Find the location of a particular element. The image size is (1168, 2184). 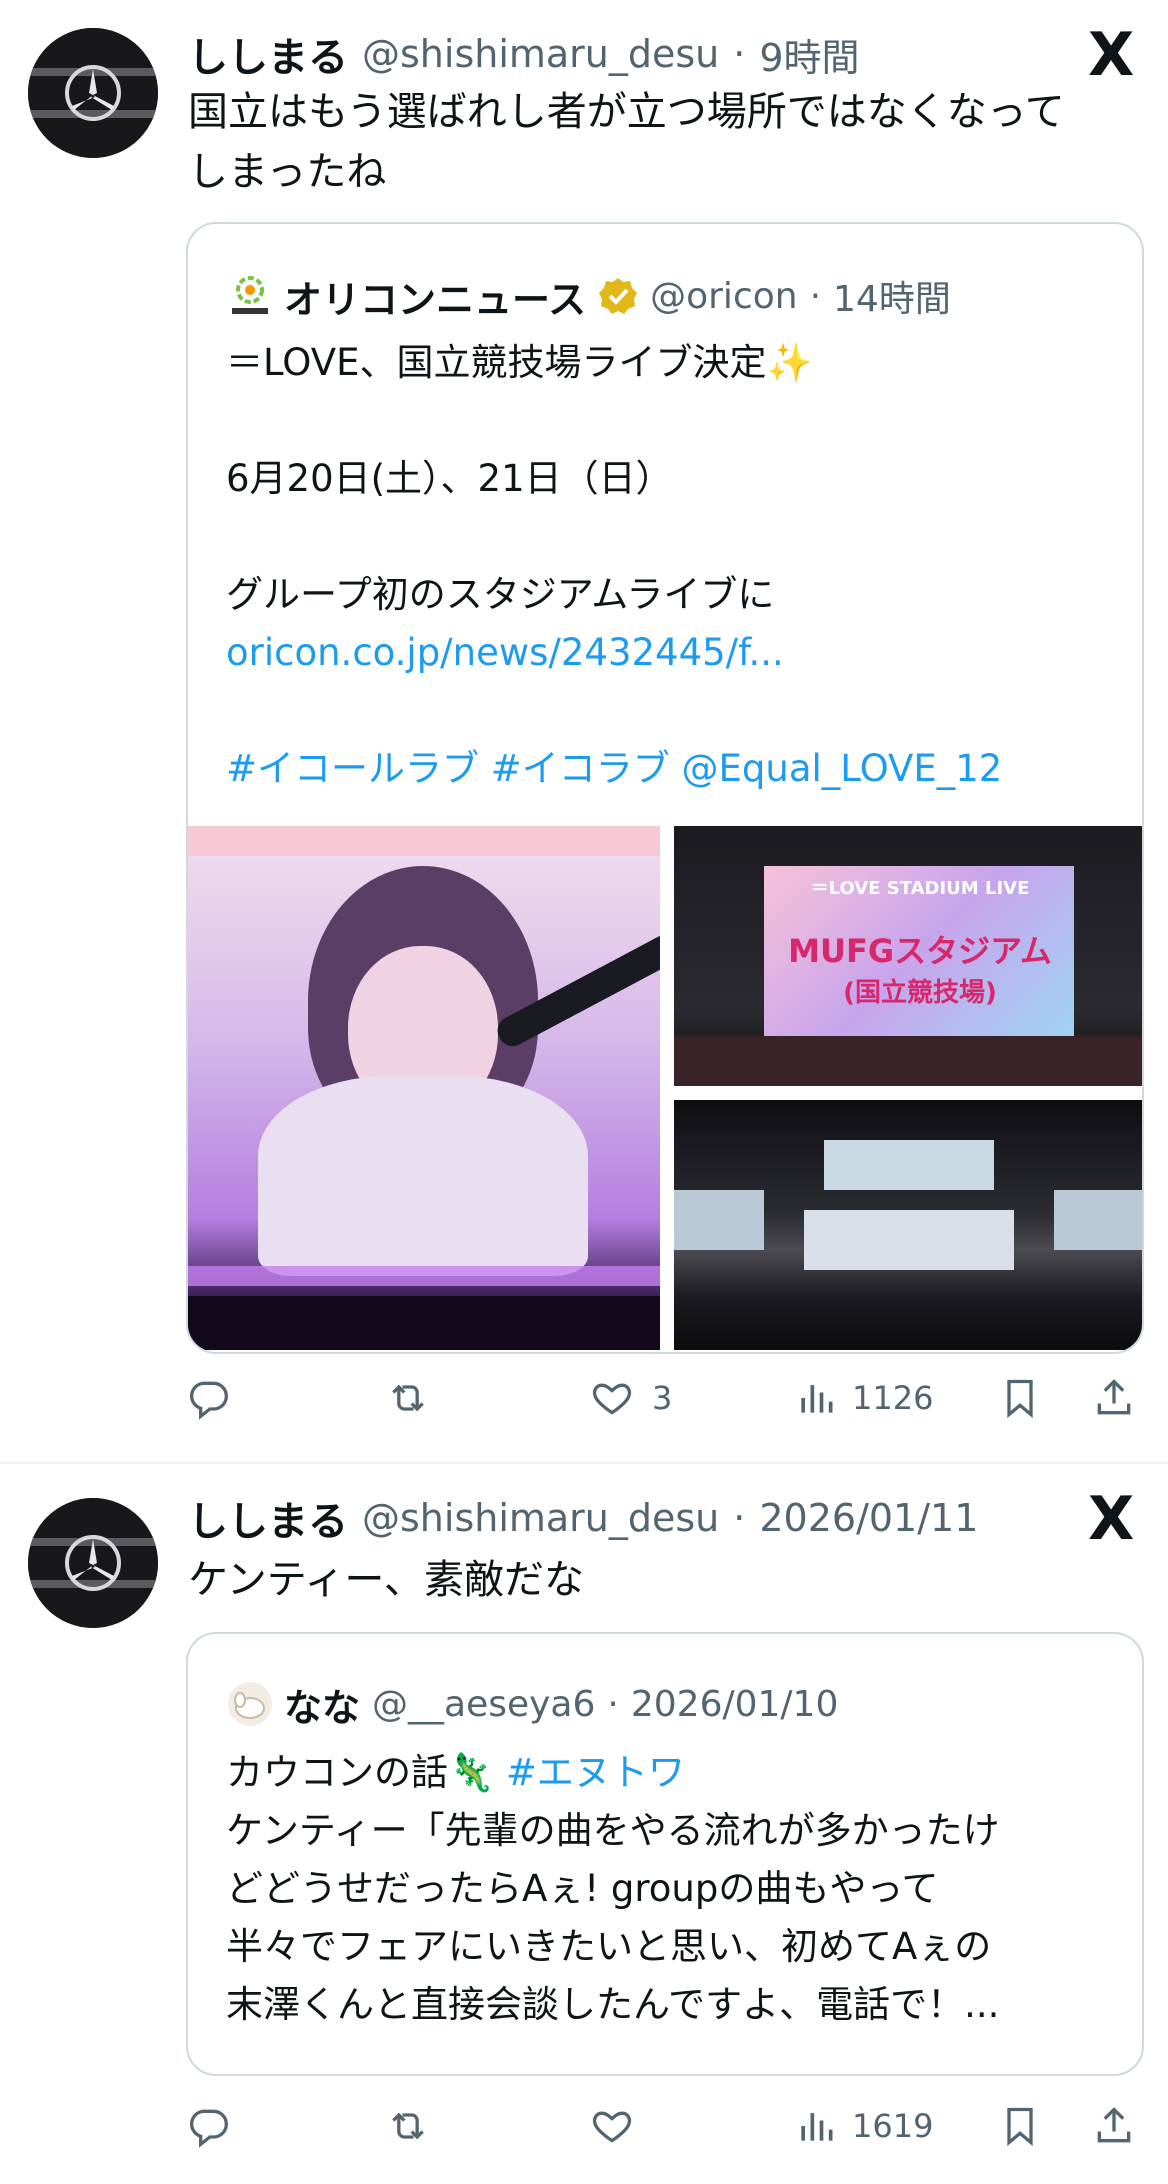

post-text: 国立はもう選ばれし者が立つ場所ではなくなって しまったね is located at coordinates (658, 142).